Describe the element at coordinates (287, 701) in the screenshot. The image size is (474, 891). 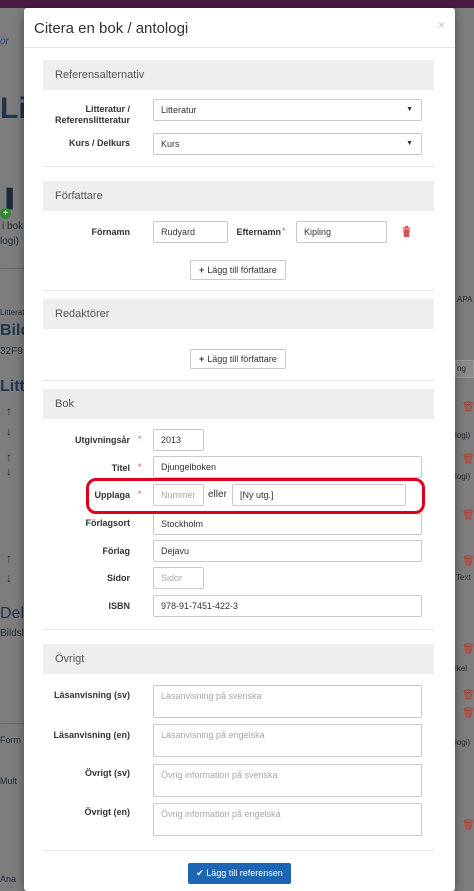
I see `lasanvisning-sv-textarea` at that location.